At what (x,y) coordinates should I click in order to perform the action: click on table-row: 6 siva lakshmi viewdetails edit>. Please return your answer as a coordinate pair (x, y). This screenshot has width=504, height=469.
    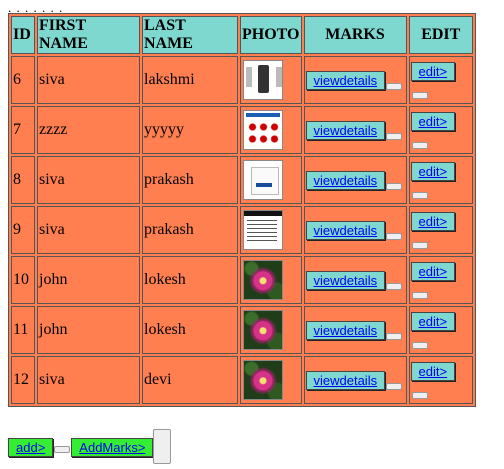
    Looking at the image, I should click on (242, 80).